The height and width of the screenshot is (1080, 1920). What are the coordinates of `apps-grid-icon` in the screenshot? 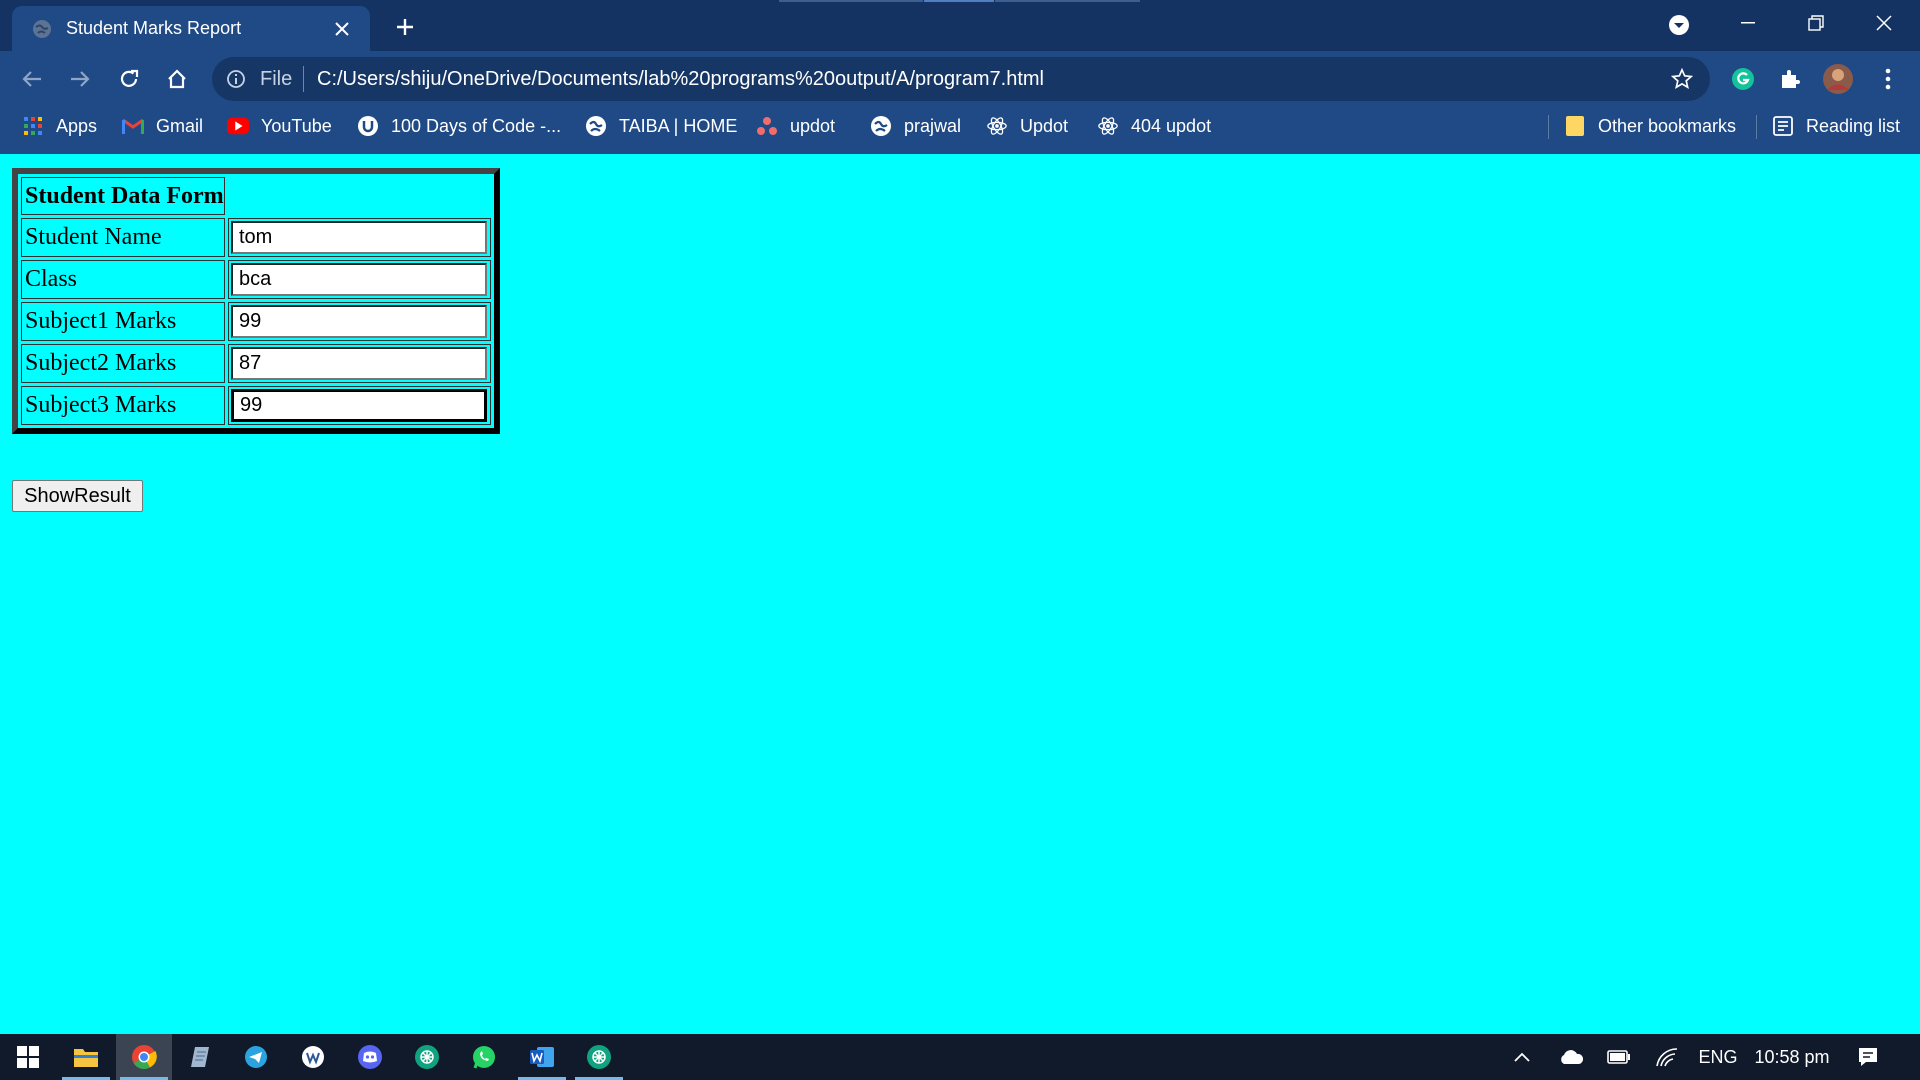 It's located at (33, 126).